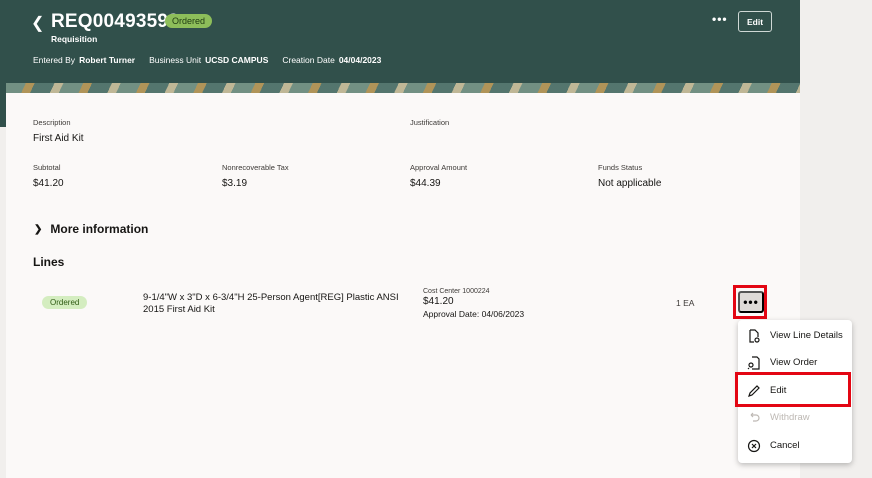 Image resolution: width=872 pixels, height=478 pixels. Describe the element at coordinates (620, 167) in the screenshot. I see `funds-status-label: Funds Status` at that location.